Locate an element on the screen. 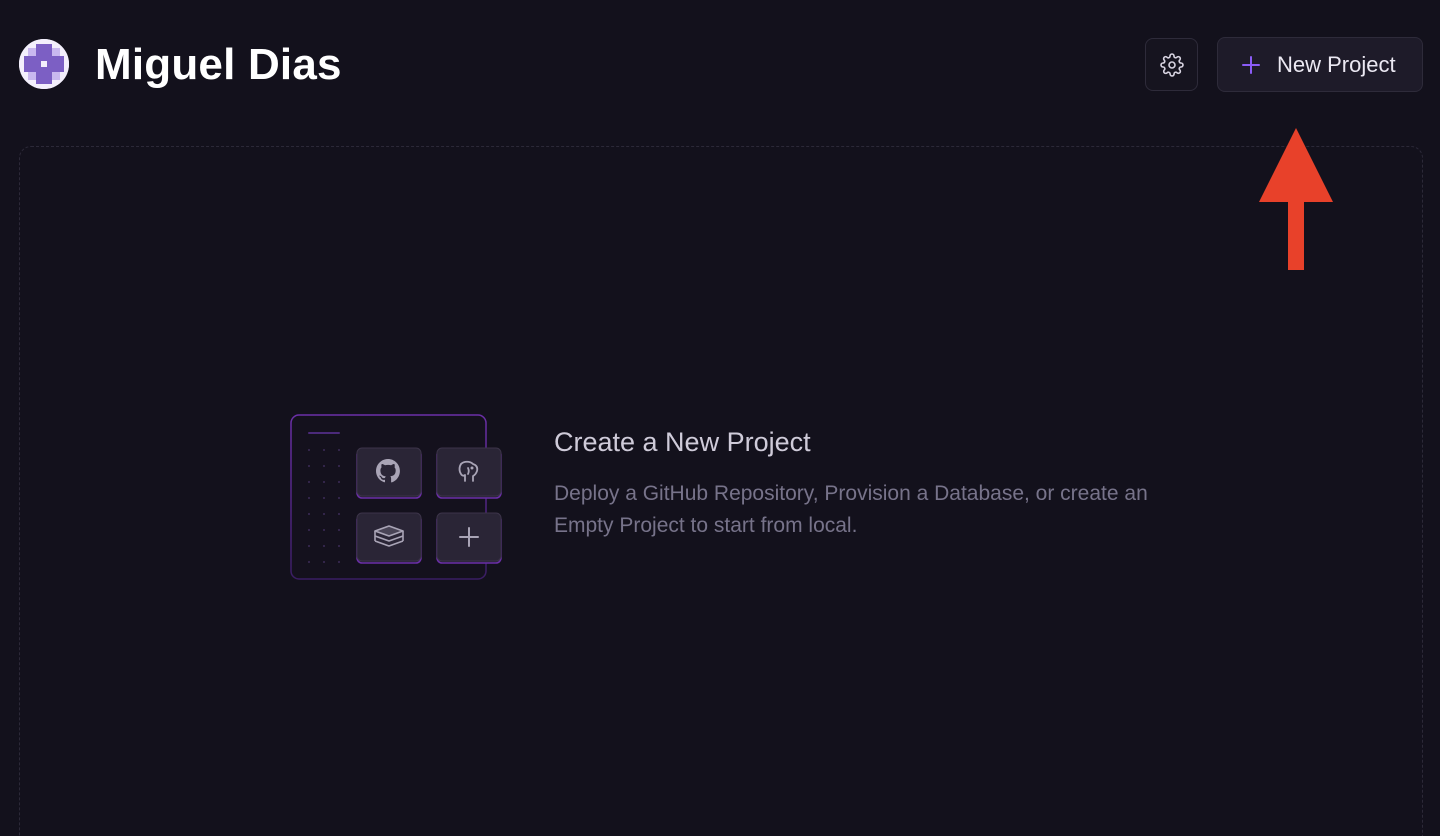 The width and height of the screenshot is (1440, 836). new-project-button: New Project is located at coordinates (1320, 64).